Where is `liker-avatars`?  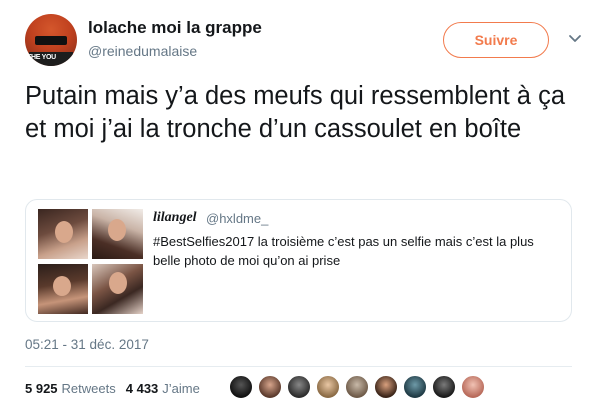 liker-avatars is located at coordinates (359, 387).